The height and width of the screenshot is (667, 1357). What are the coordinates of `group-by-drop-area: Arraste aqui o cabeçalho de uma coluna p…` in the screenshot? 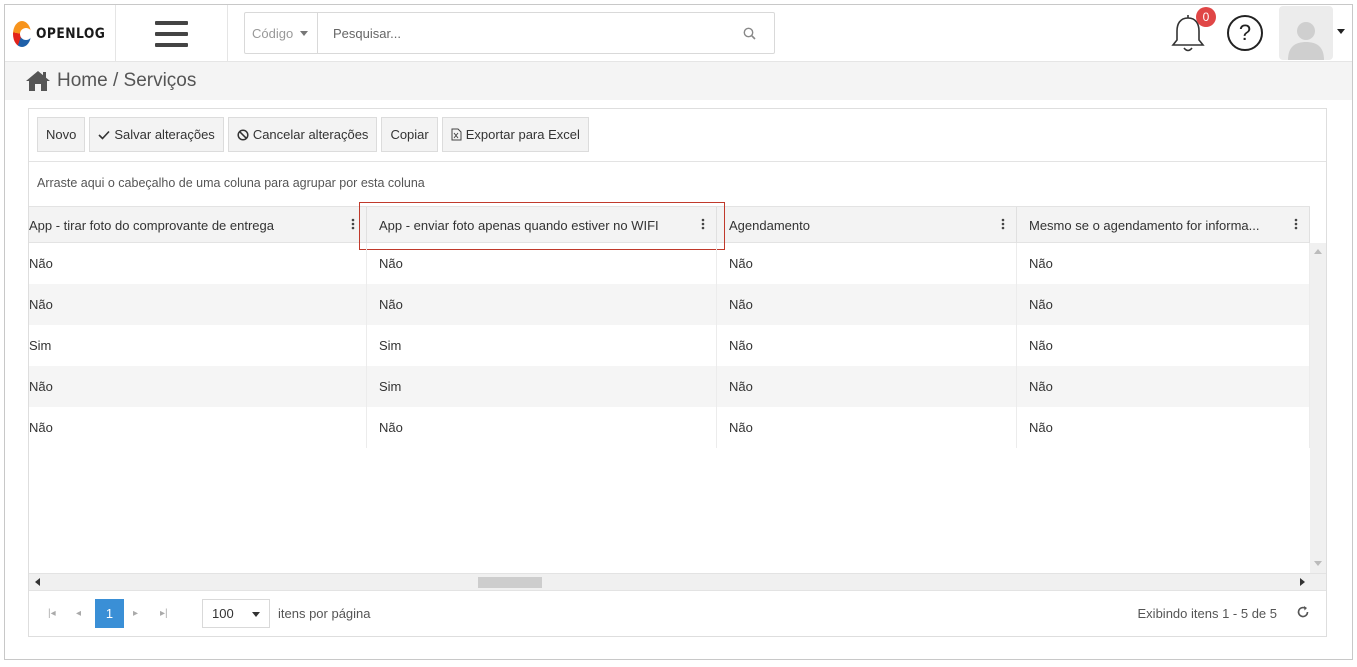 It's located at (231, 183).